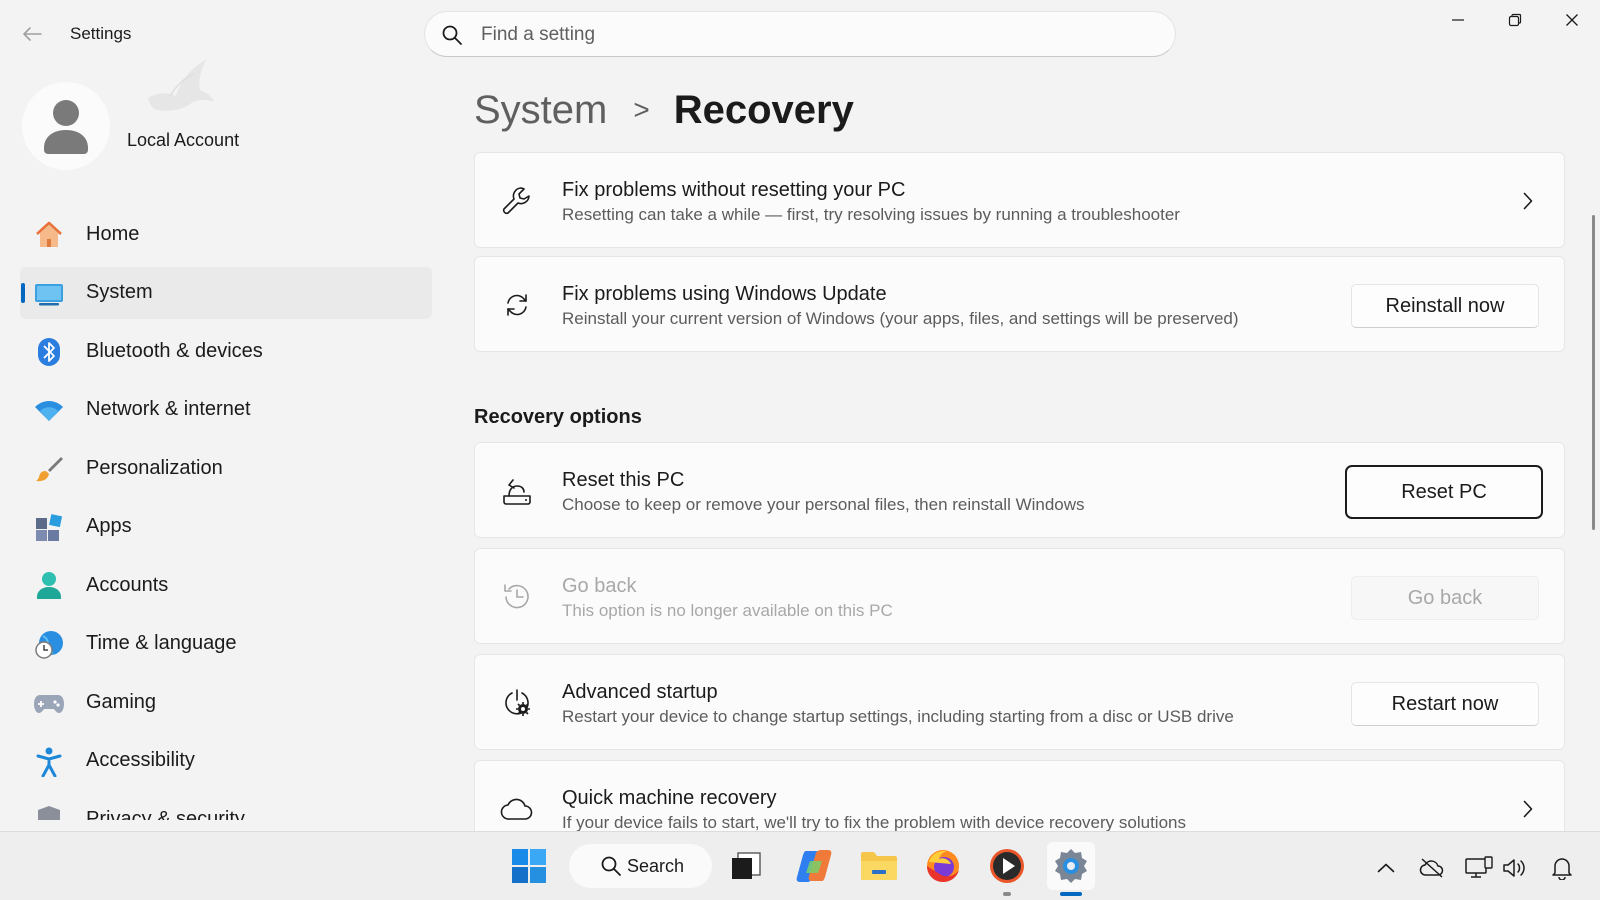  What do you see at coordinates (49, 645) in the screenshot?
I see `globe-clock-icon` at bounding box center [49, 645].